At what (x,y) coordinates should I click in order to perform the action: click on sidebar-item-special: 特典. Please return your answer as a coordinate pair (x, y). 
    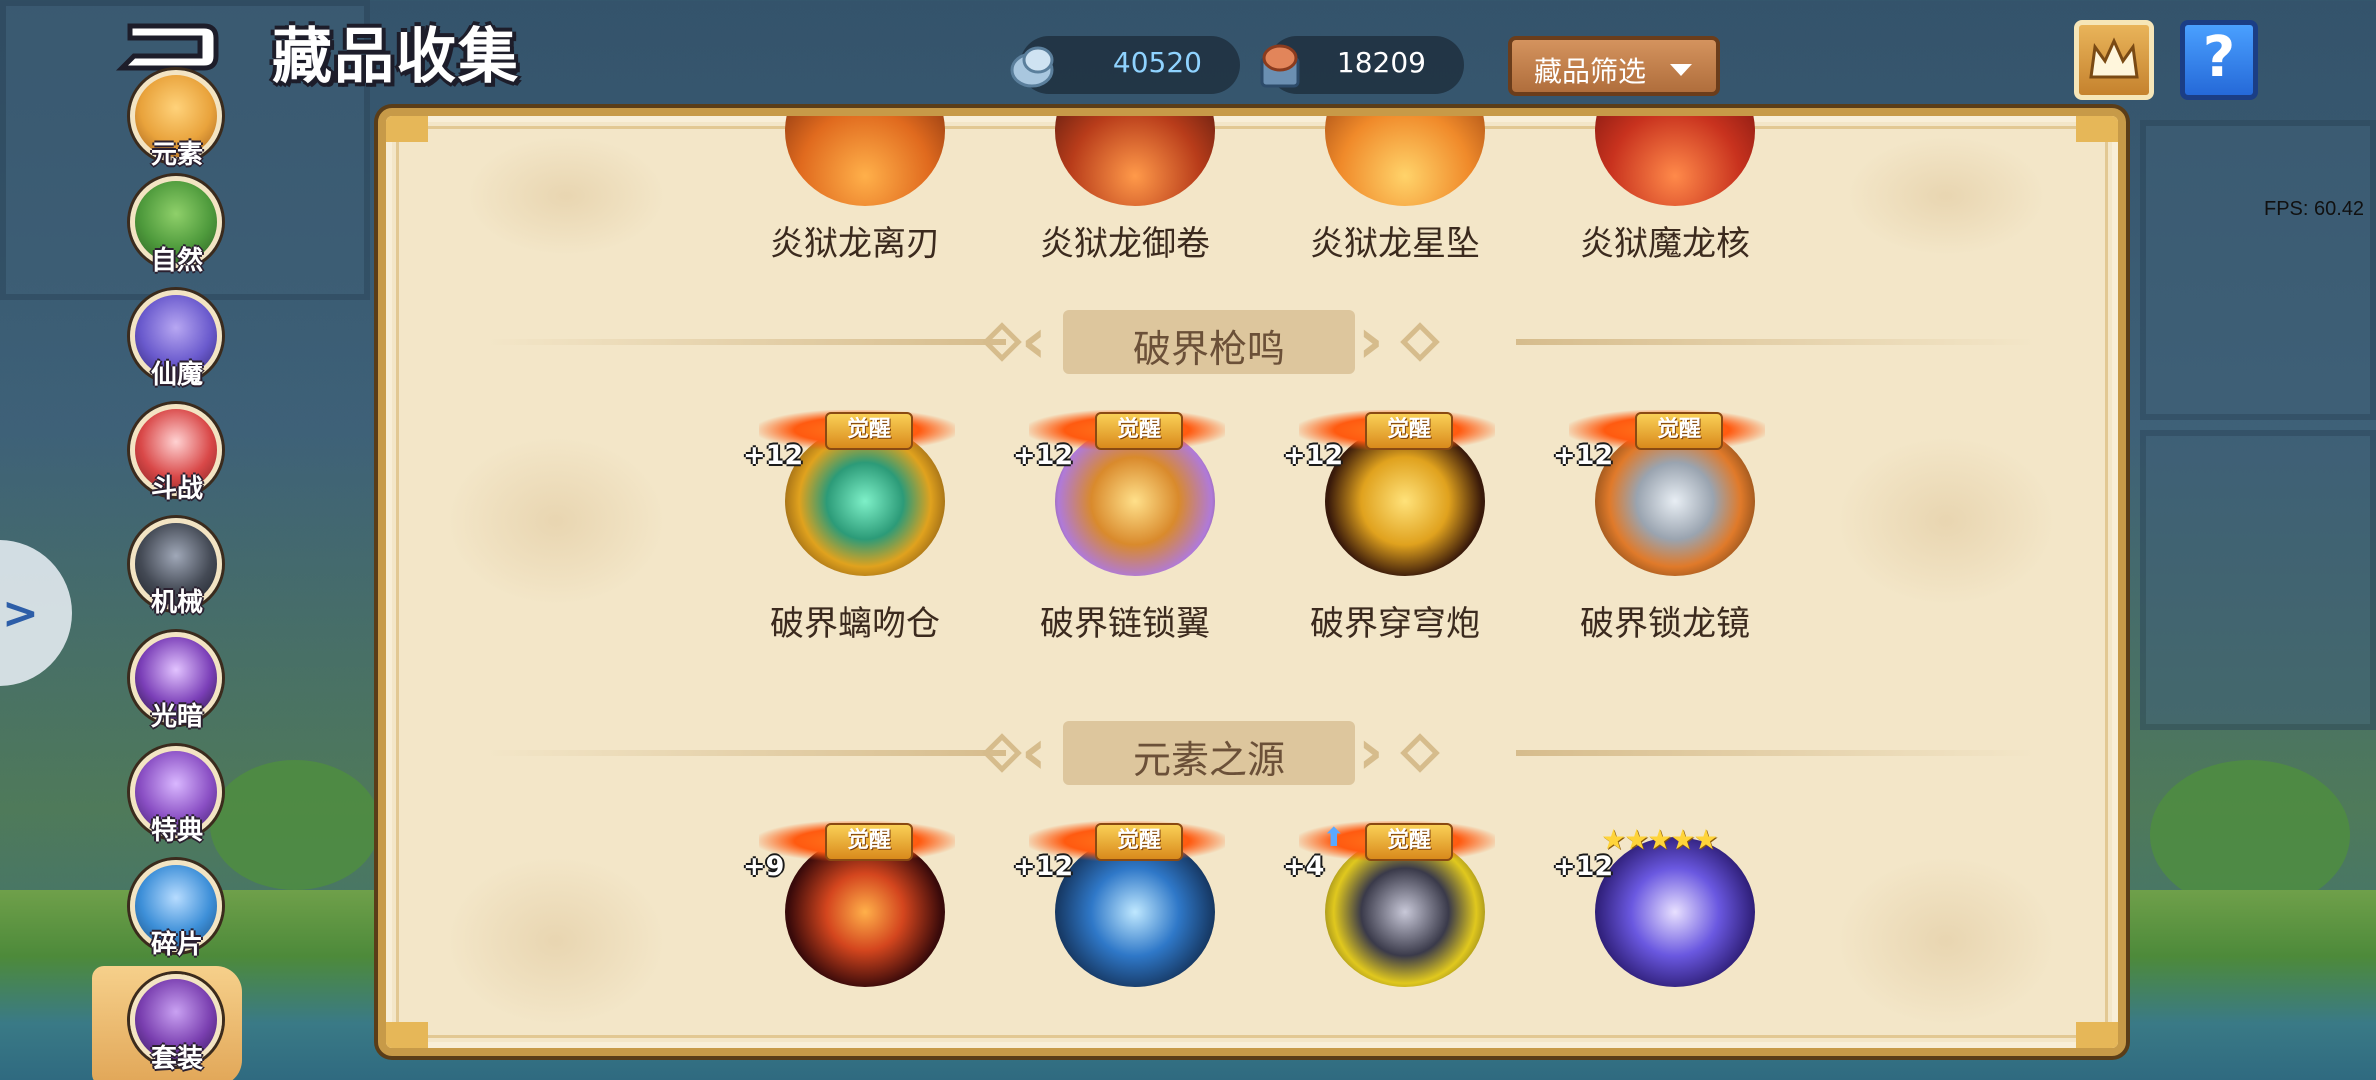
    Looking at the image, I should click on (177, 799).